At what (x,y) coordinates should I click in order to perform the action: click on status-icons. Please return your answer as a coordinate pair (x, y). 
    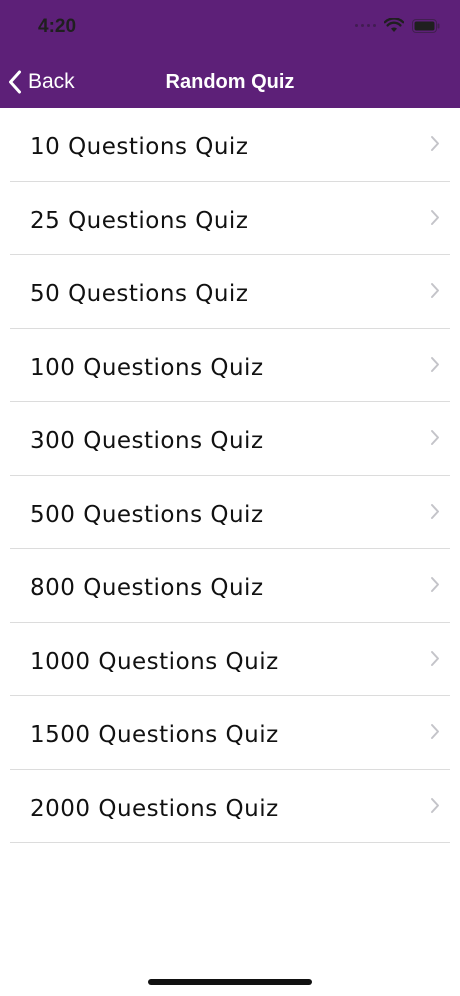
    Looking at the image, I should click on (397, 25).